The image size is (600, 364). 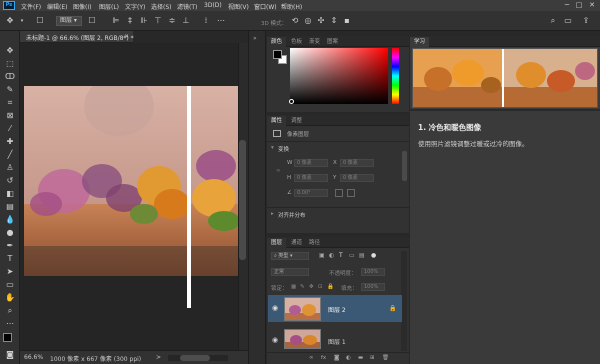 What do you see at coordinates (277, 121) in the screenshot?
I see `tab-properties: 属性` at bounding box center [277, 121].